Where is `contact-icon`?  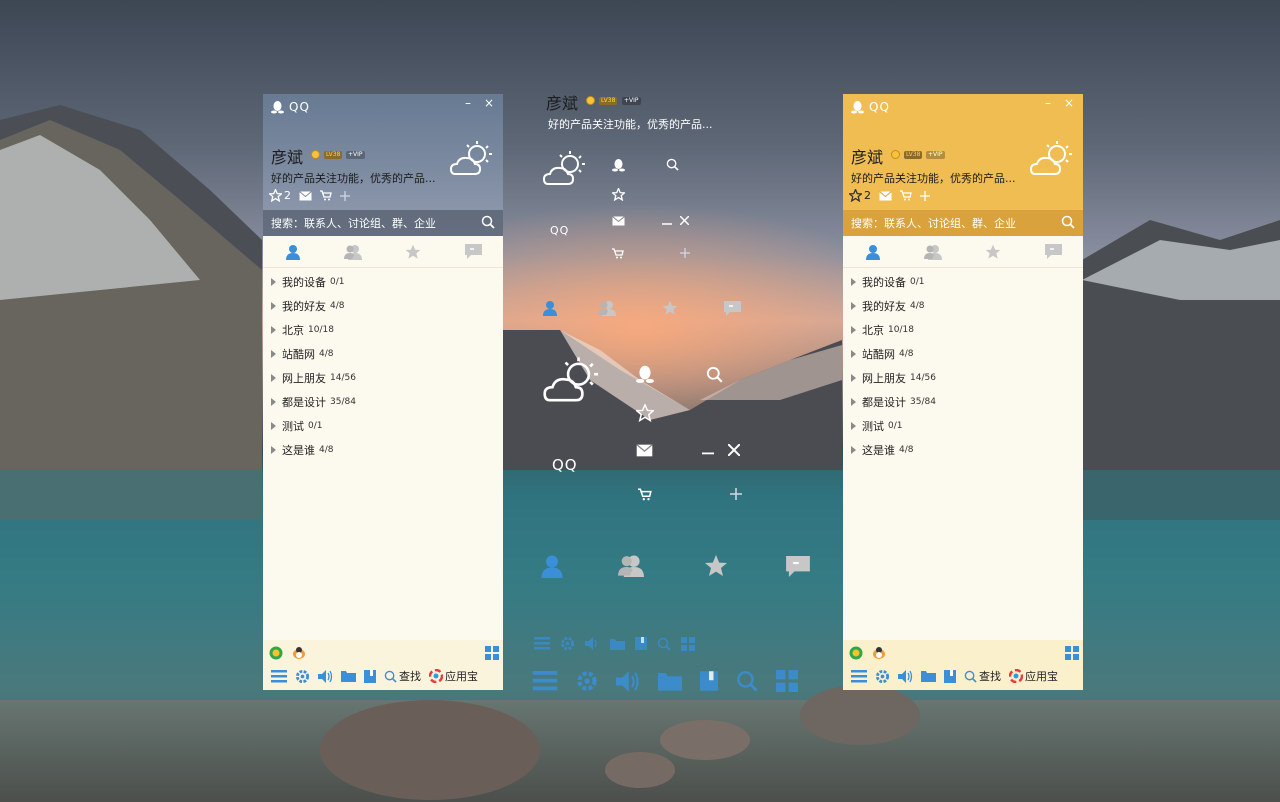
contact-icon is located at coordinates (873, 252).